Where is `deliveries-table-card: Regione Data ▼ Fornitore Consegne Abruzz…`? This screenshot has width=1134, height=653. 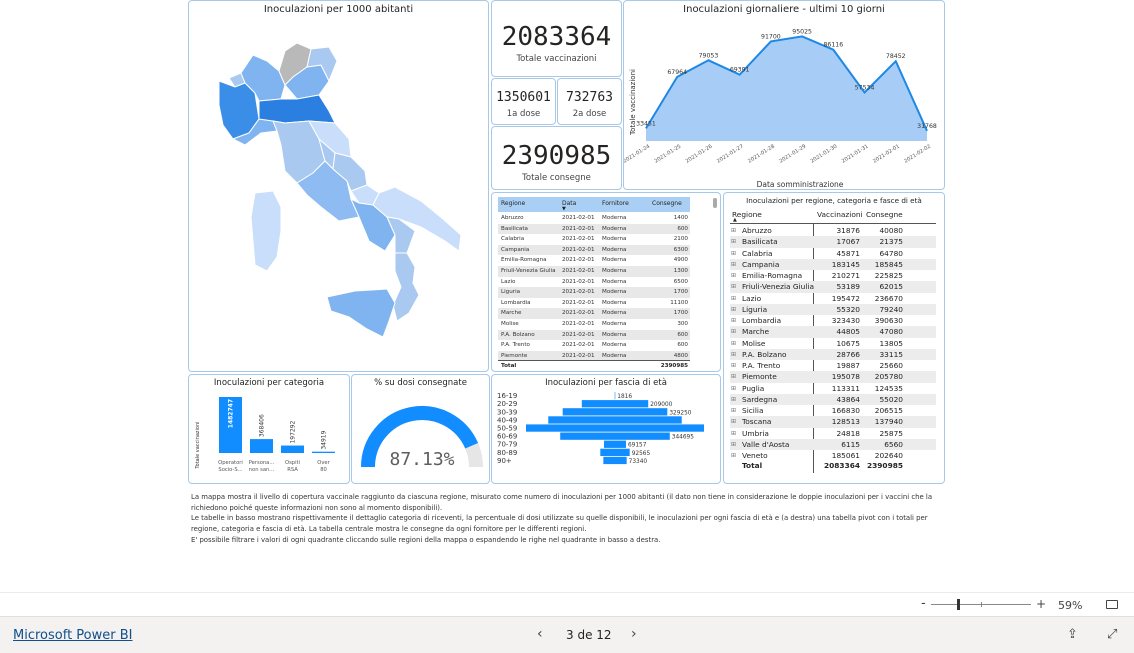
deliveries-table-card: Regione Data ▼ Fornitore Consegne Abruzz… is located at coordinates (606, 282).